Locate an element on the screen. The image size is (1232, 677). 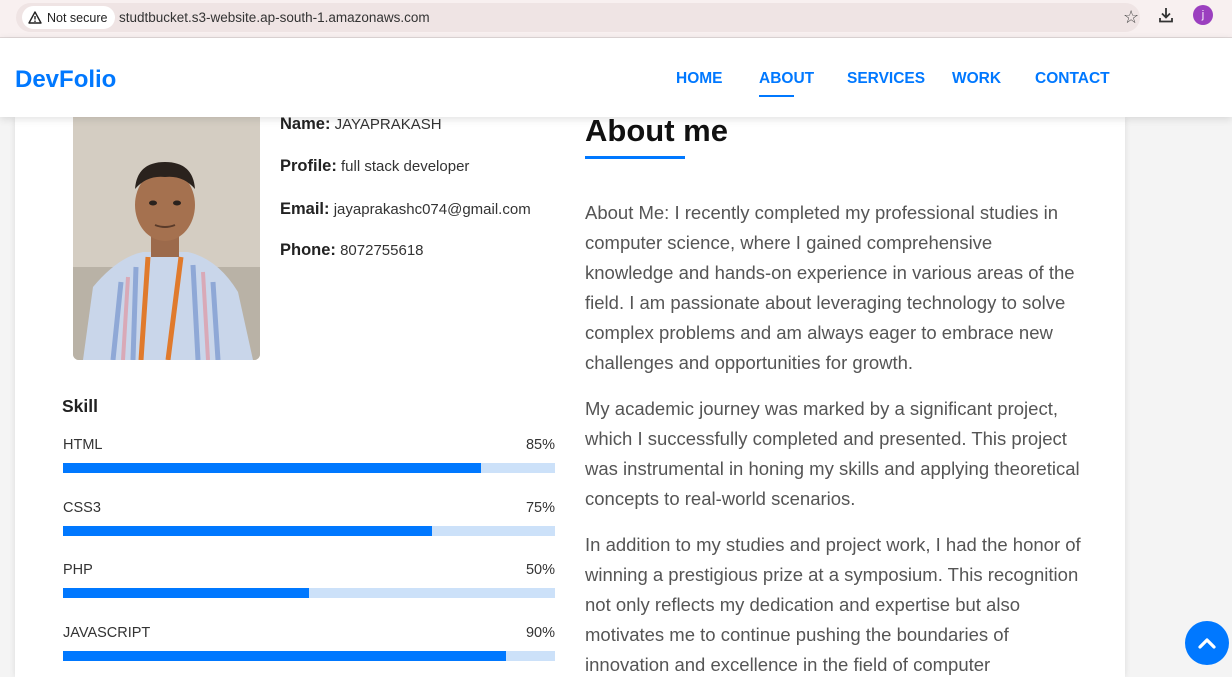
back-to-top-button is located at coordinates (1207, 643).